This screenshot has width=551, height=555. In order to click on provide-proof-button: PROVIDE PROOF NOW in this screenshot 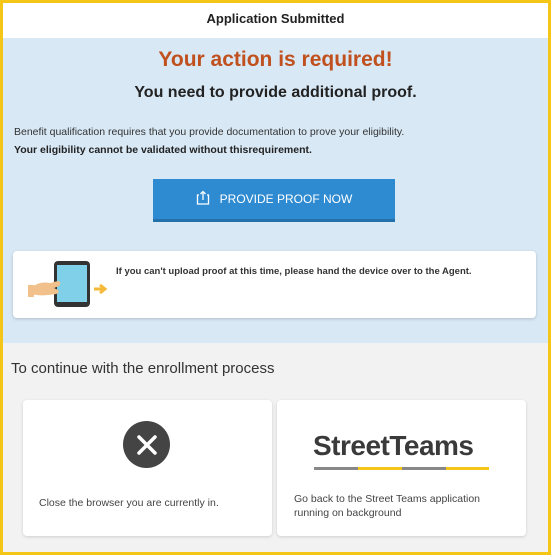, I will do `click(274, 200)`.